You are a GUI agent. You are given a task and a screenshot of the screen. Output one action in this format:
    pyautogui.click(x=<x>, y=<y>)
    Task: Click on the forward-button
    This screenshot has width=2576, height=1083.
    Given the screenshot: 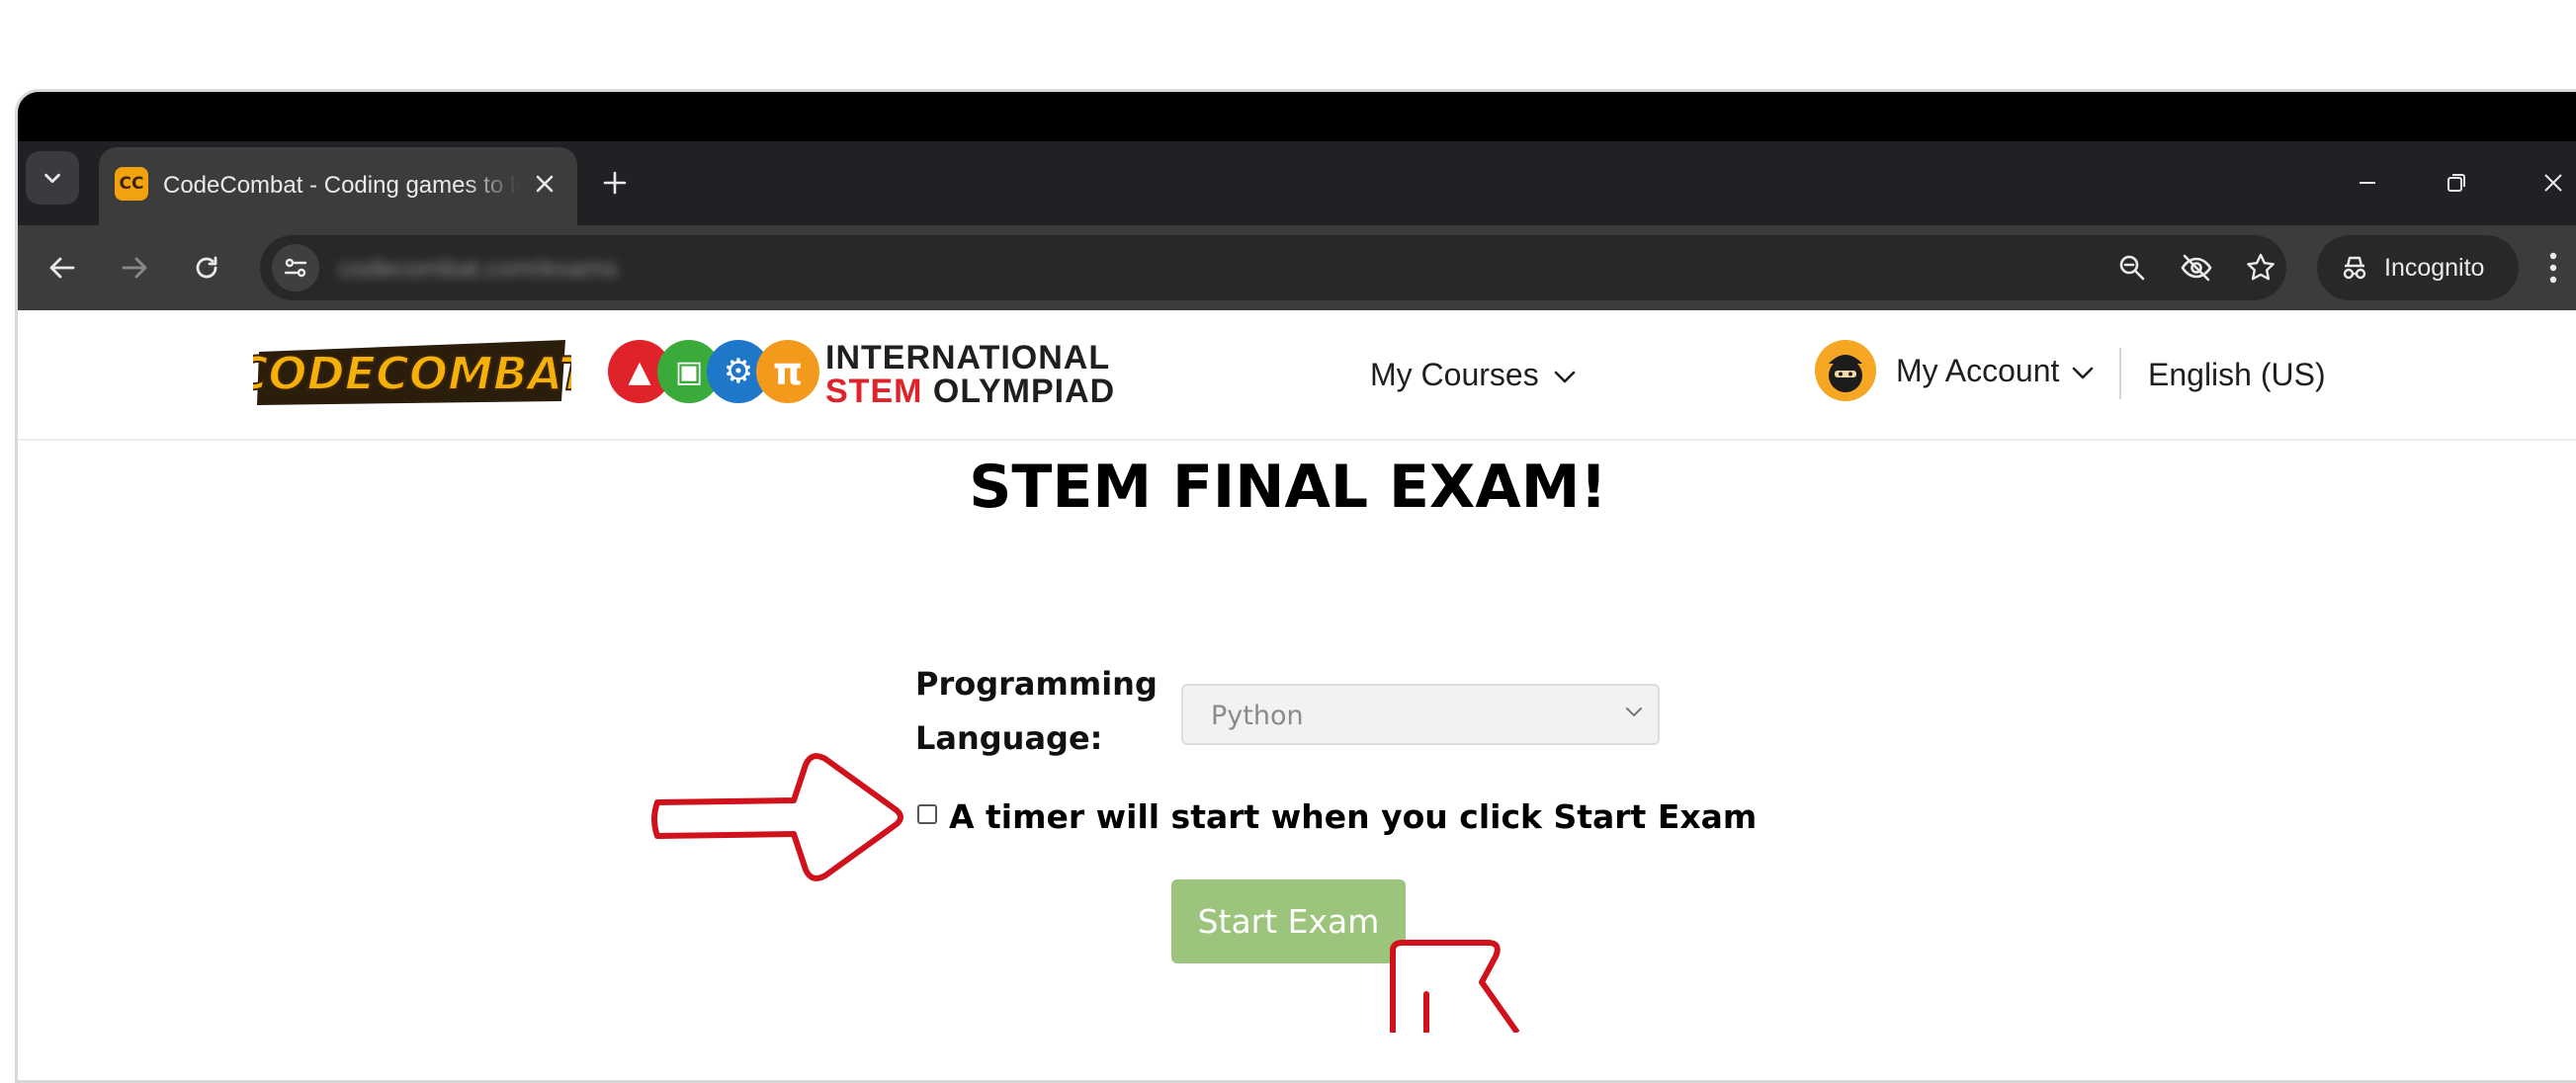 What is the action you would take?
    pyautogui.click(x=134, y=268)
    